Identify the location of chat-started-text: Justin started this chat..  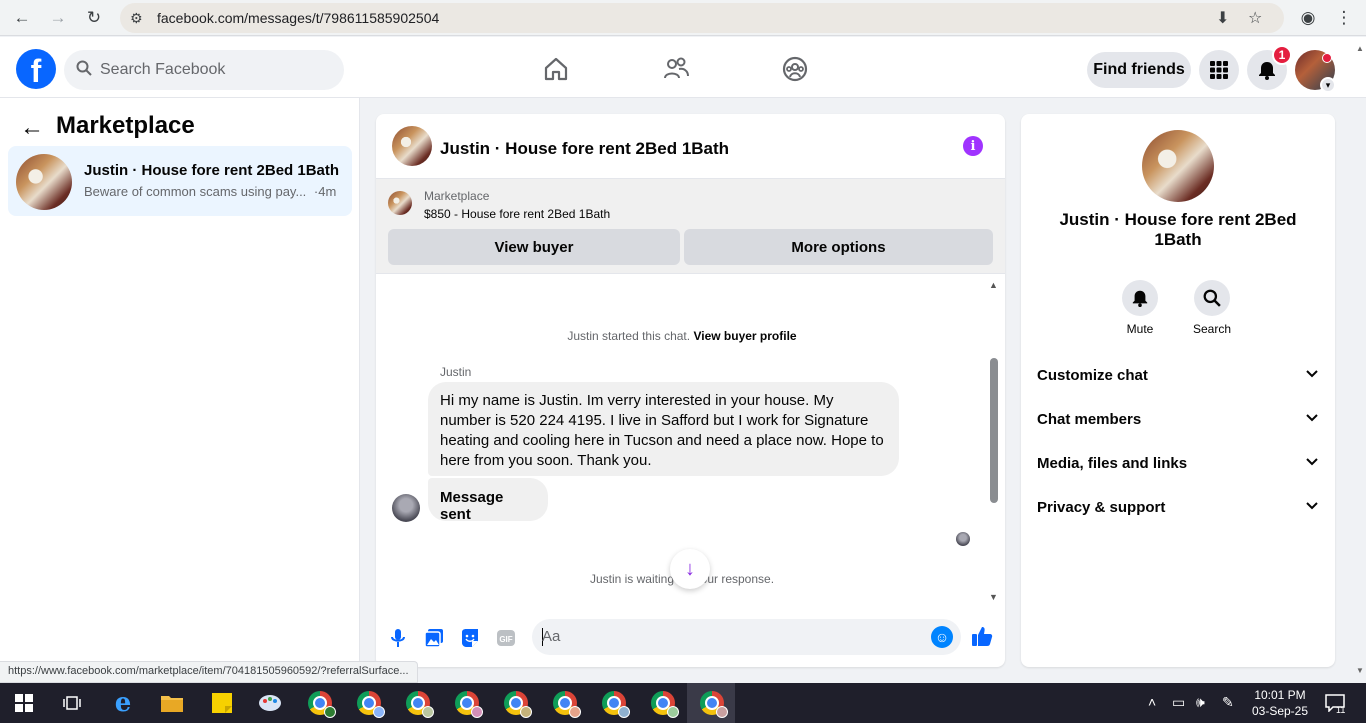
(629, 336).